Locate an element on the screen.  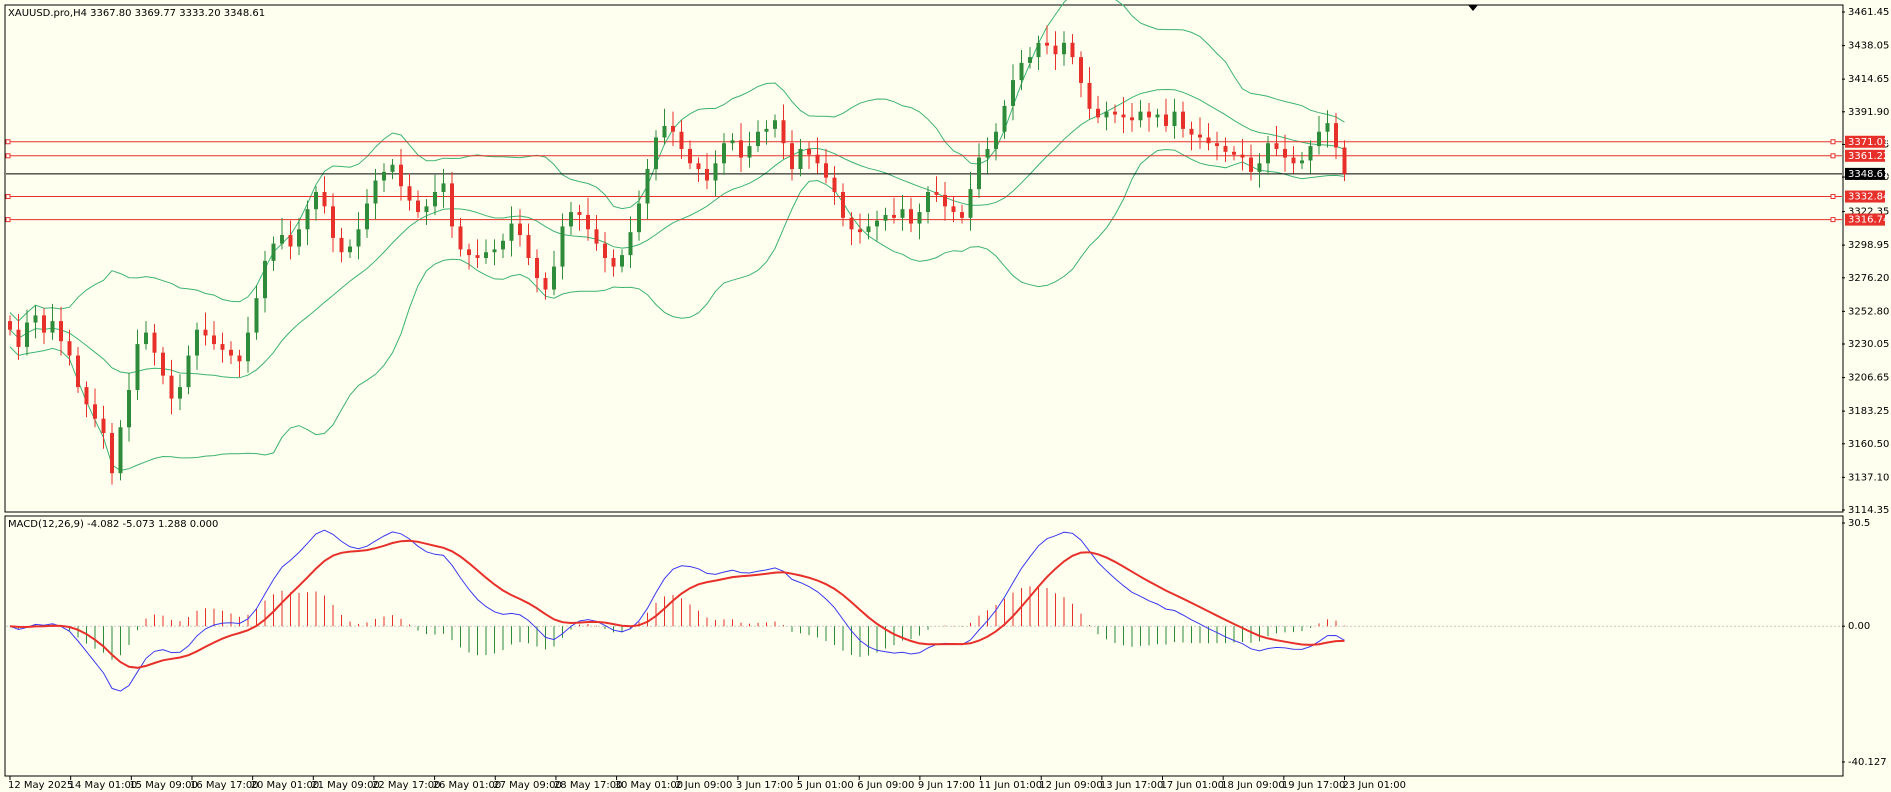
time-axis-label: 5 Jun 01:00 is located at coordinates (825, 785).